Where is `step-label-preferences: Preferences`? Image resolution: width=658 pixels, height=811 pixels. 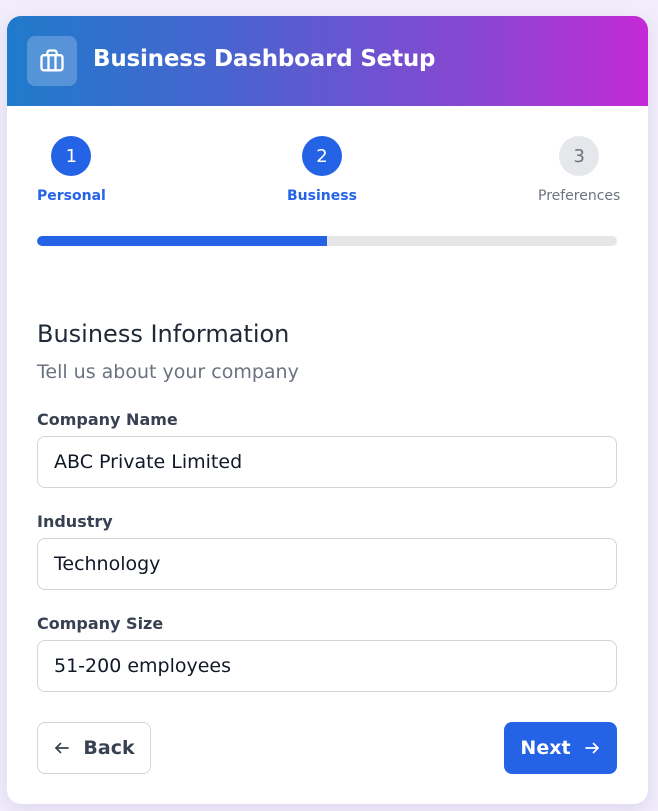 step-label-preferences: Preferences is located at coordinates (579, 196).